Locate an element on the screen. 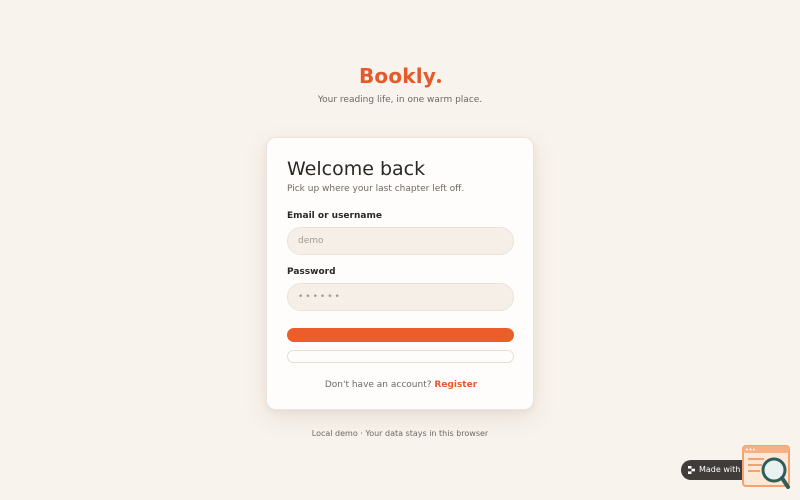 The width and height of the screenshot is (800, 500). email-field is located at coordinates (400, 241).